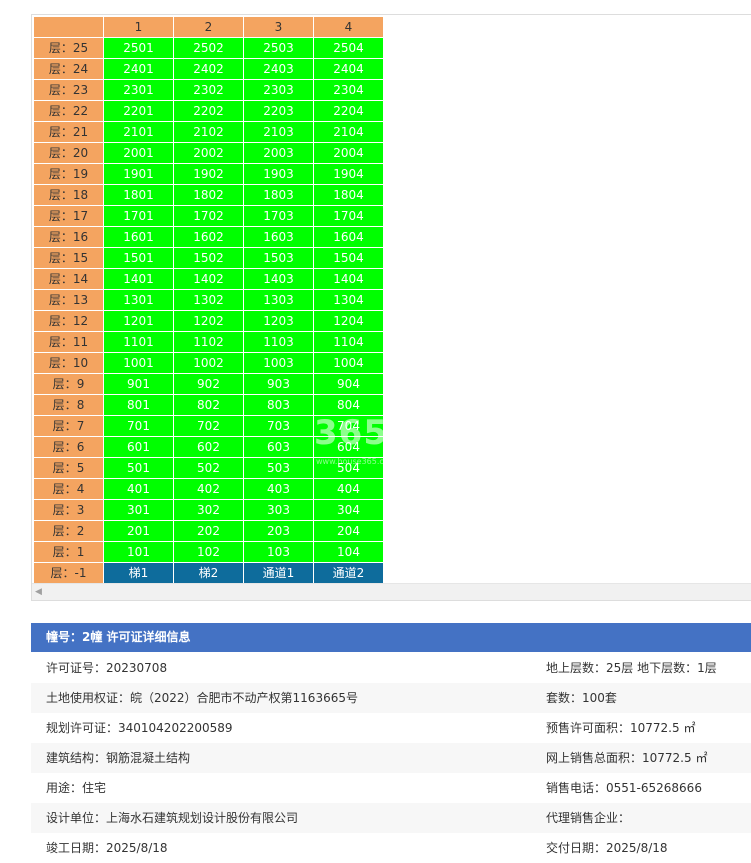 The image size is (751, 863). Describe the element at coordinates (278, 69) in the screenshot. I see `unit-cell: 2403` at that location.